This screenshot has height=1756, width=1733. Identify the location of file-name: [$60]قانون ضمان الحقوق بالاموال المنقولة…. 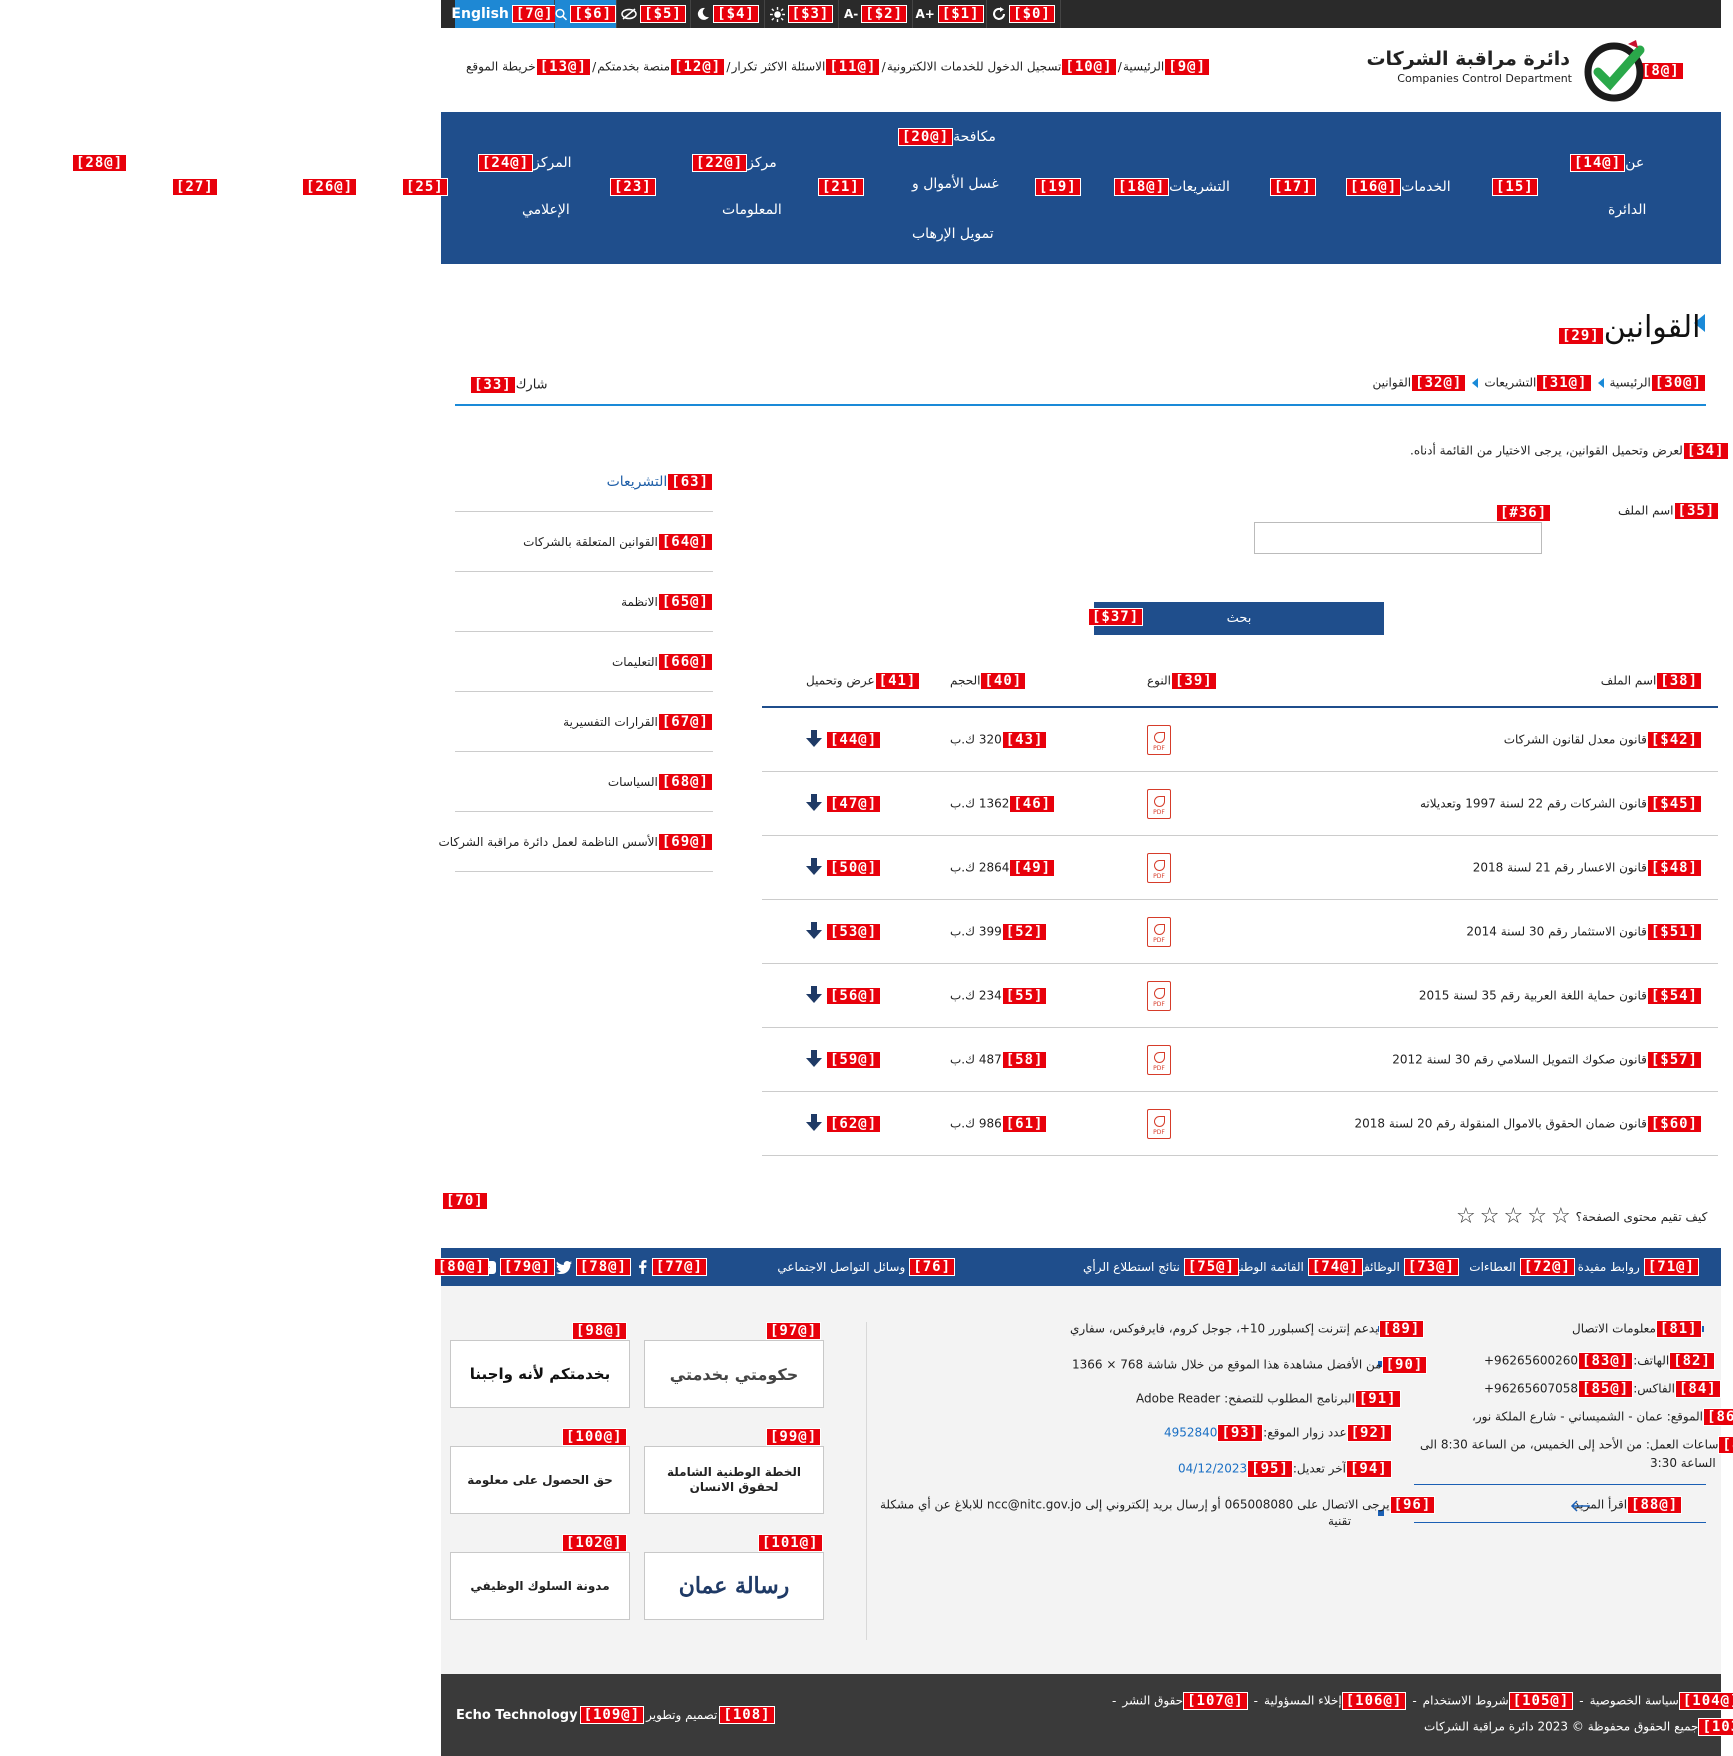
(1528, 1123).